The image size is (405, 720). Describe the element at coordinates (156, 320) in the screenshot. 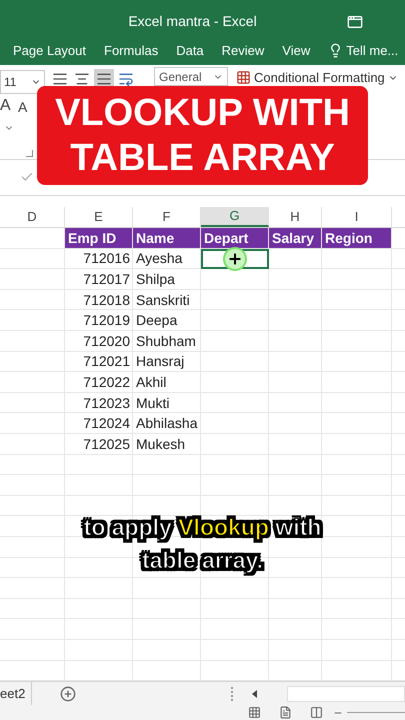

I see `table-cell-text: Deepa` at that location.